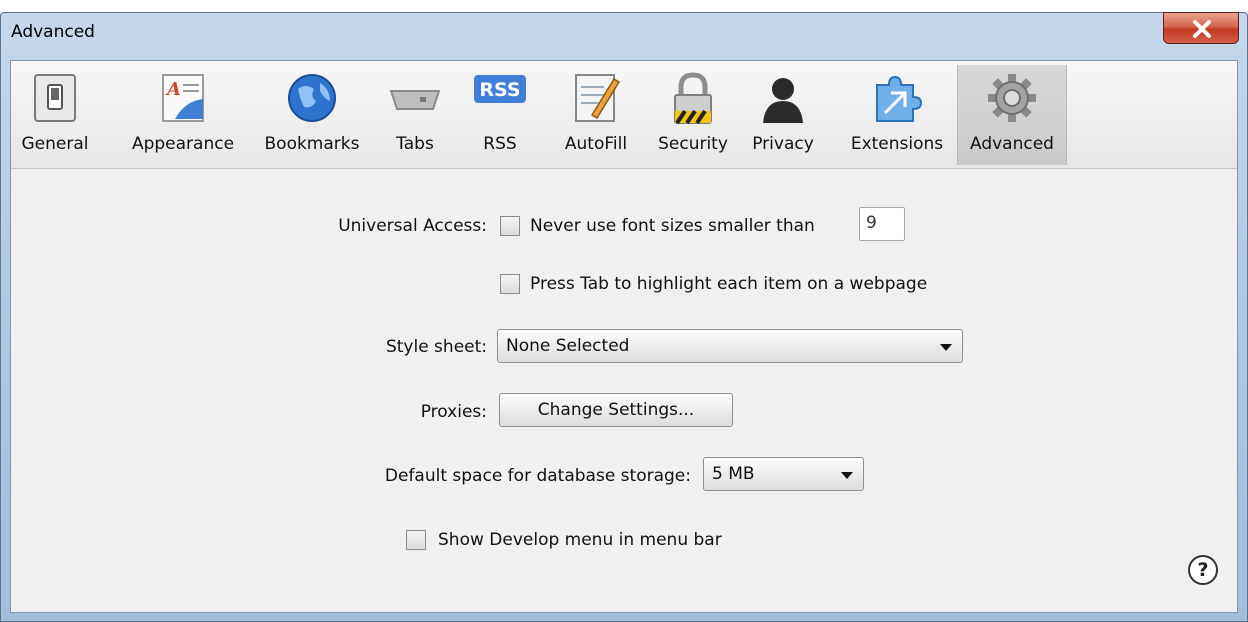 This screenshot has width=1248, height=622. Describe the element at coordinates (173, 89) in the screenshot. I see `svg-text: A` at that location.